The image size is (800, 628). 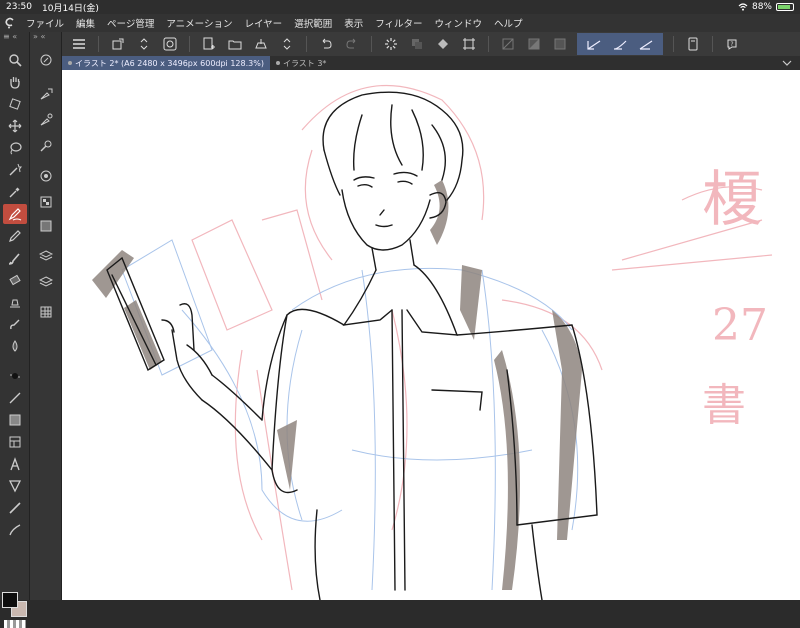 What do you see at coordinates (15, 302) in the screenshot?
I see `decoration-tool` at bounding box center [15, 302].